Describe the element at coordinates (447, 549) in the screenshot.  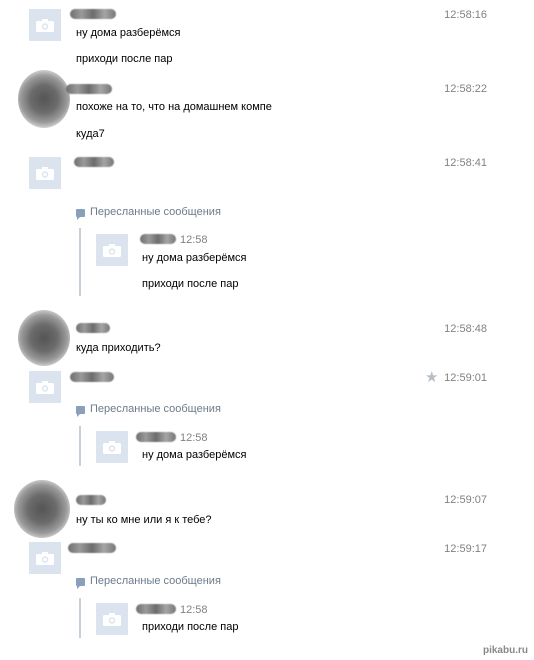
I see `message-time: 12:59:17` at that location.